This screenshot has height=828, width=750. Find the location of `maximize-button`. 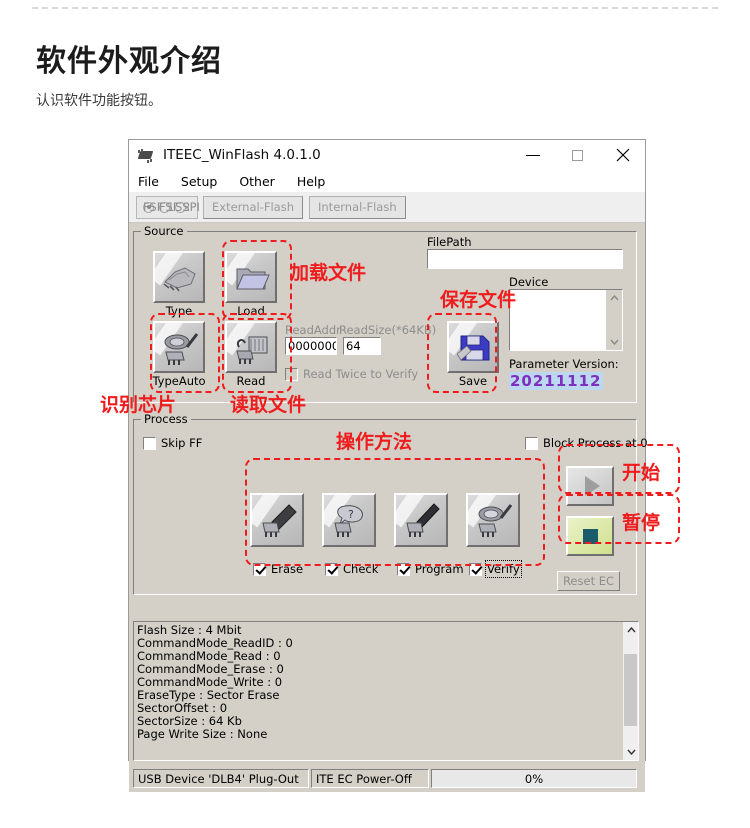

maximize-button is located at coordinates (577, 155).